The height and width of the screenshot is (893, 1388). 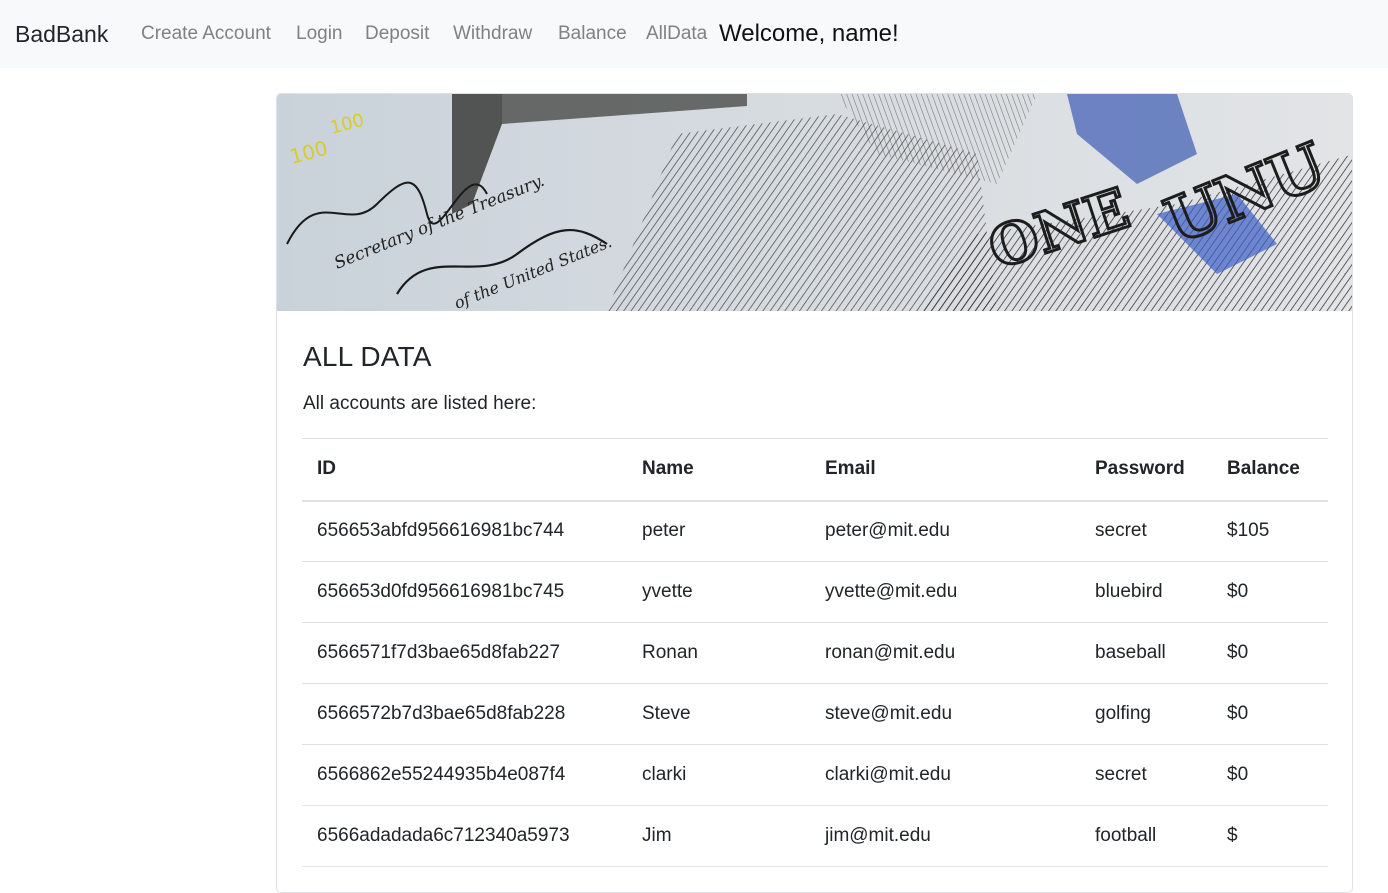 What do you see at coordinates (668, 469) in the screenshot?
I see `header-name: Name` at bounding box center [668, 469].